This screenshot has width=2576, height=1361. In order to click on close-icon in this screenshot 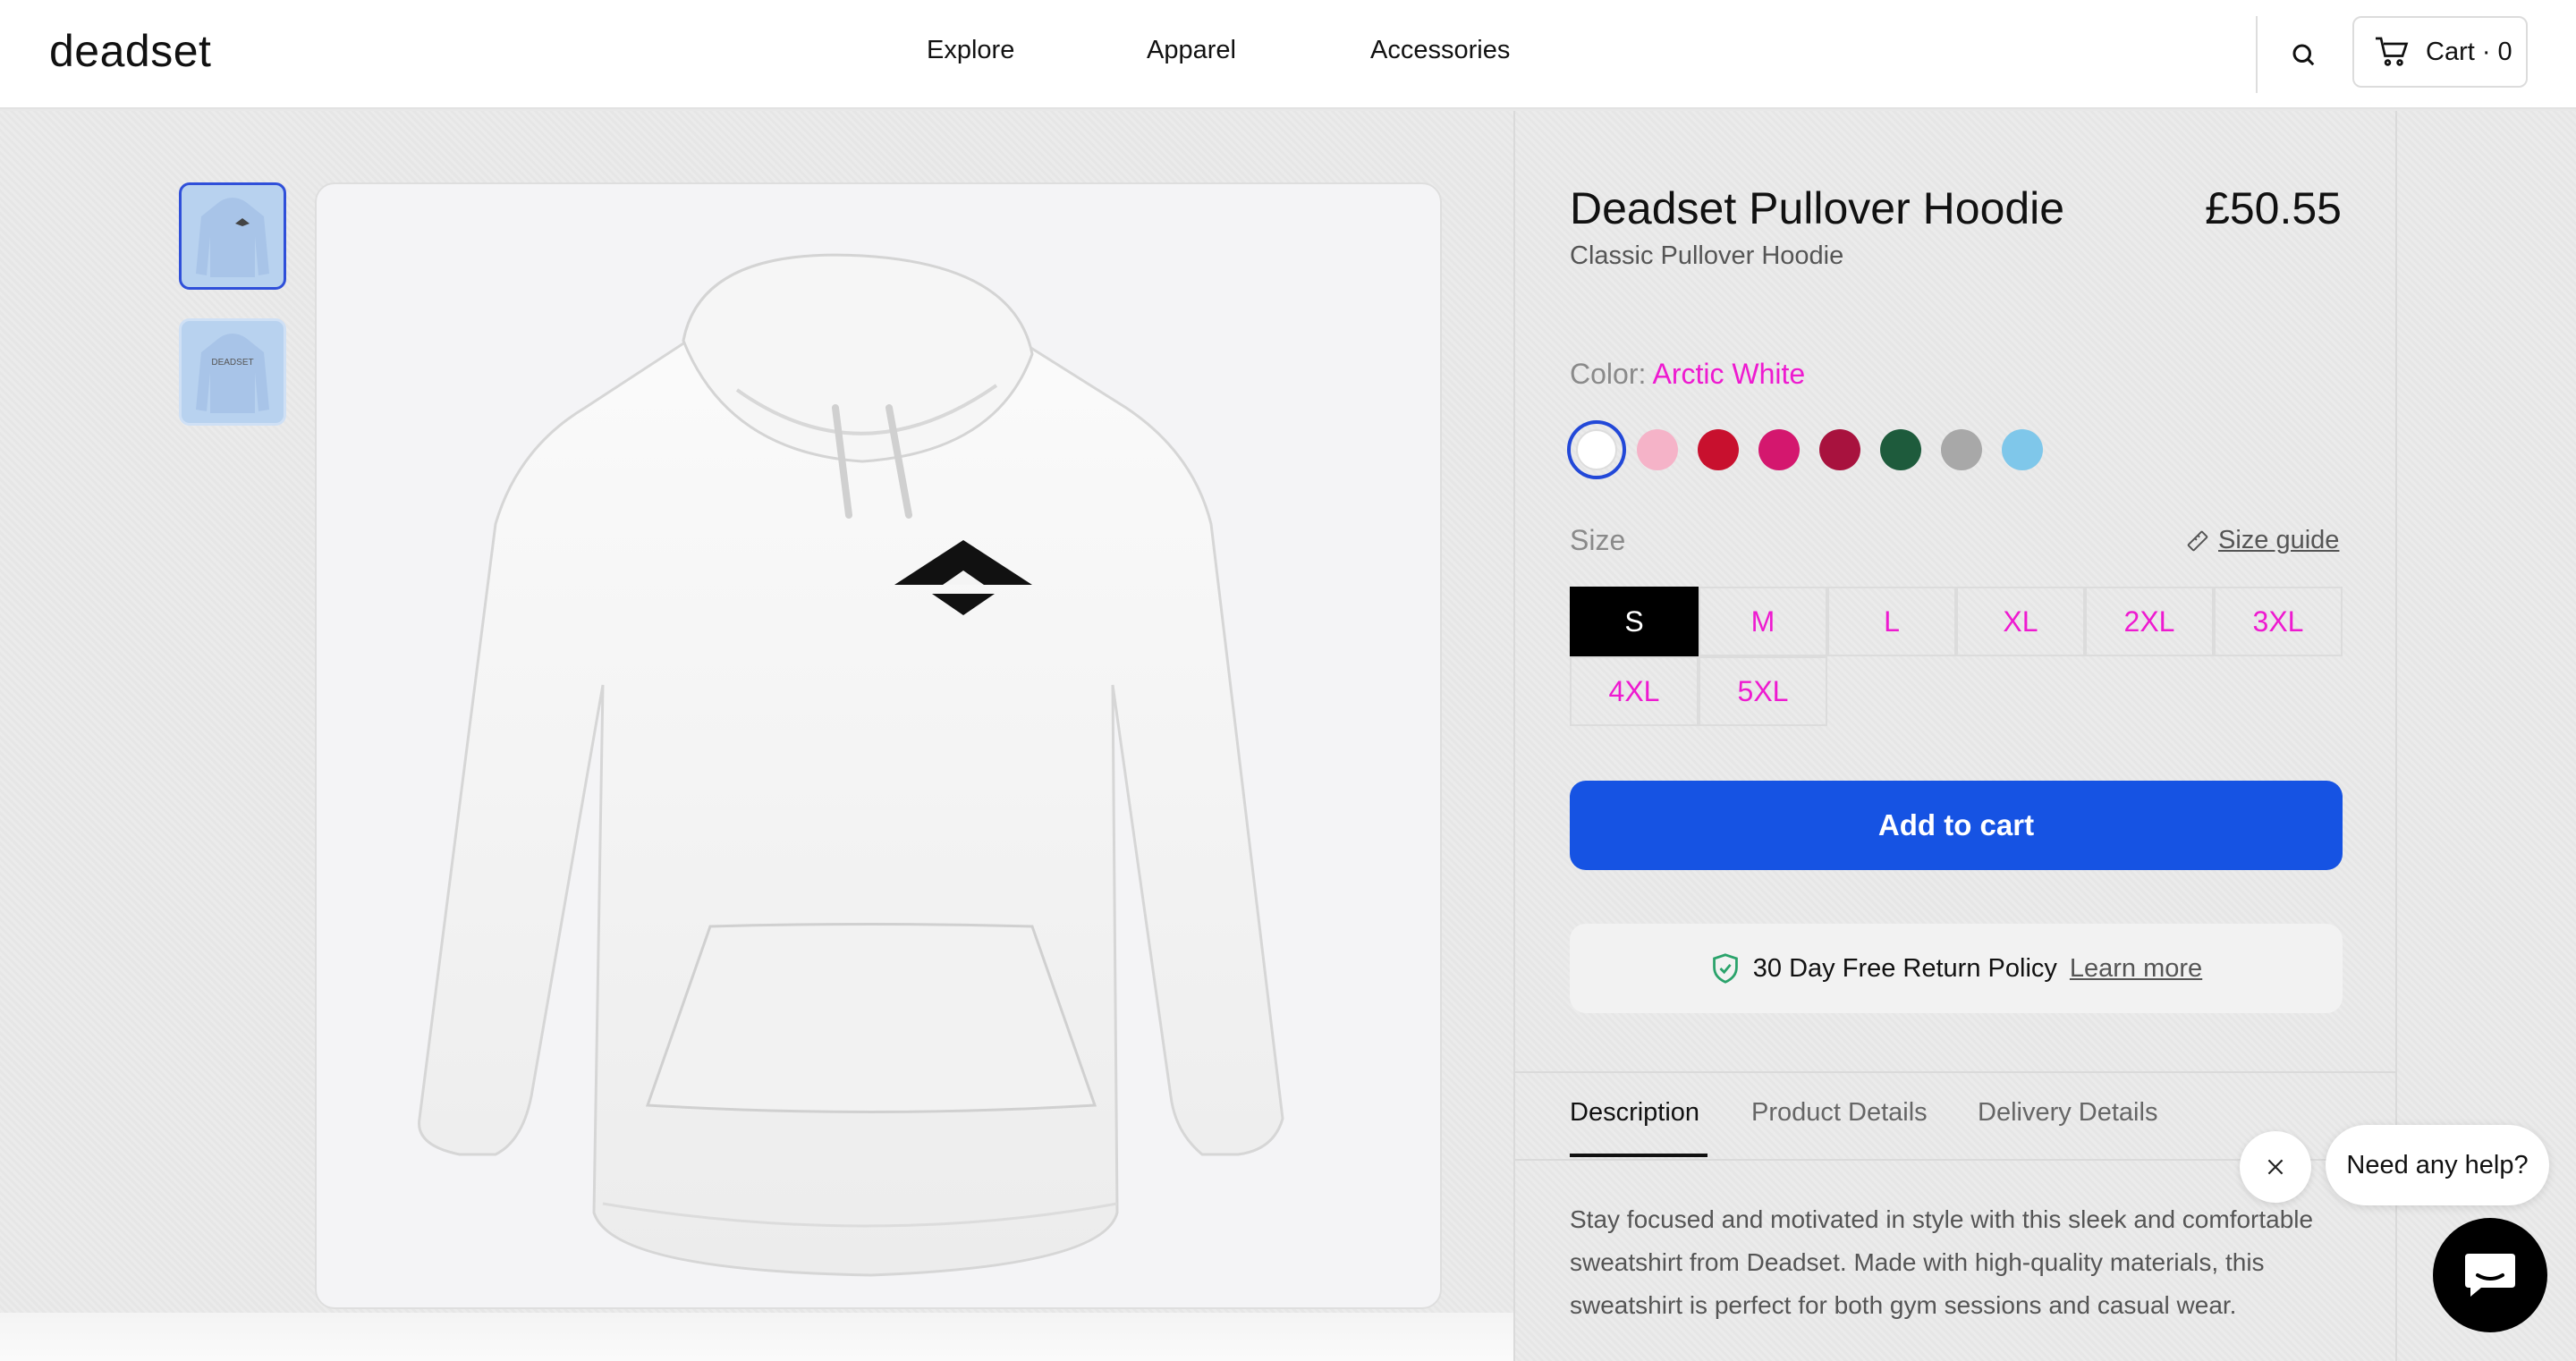, I will do `click(2275, 1167)`.